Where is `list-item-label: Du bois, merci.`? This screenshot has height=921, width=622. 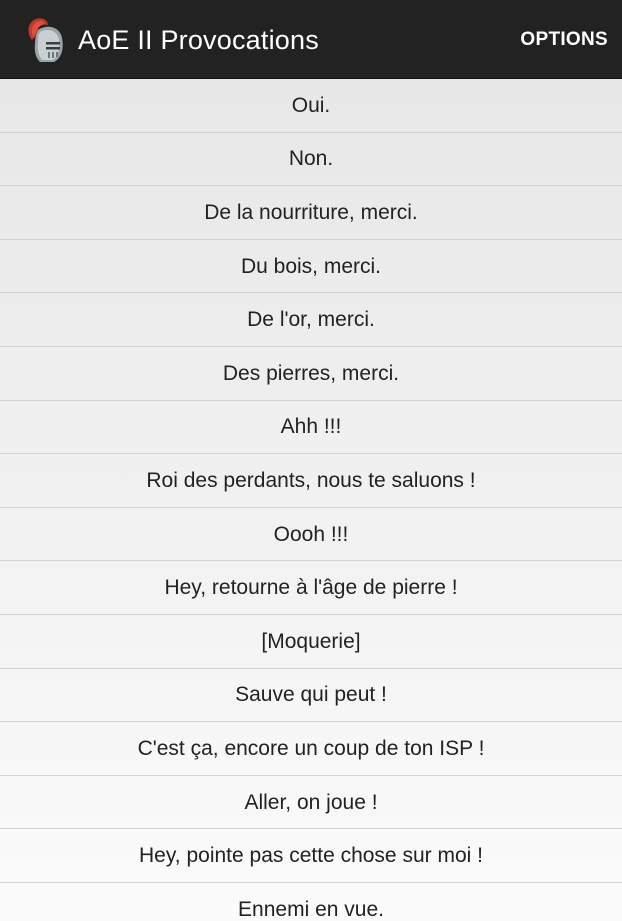 list-item-label: Du bois, merci. is located at coordinates (311, 266).